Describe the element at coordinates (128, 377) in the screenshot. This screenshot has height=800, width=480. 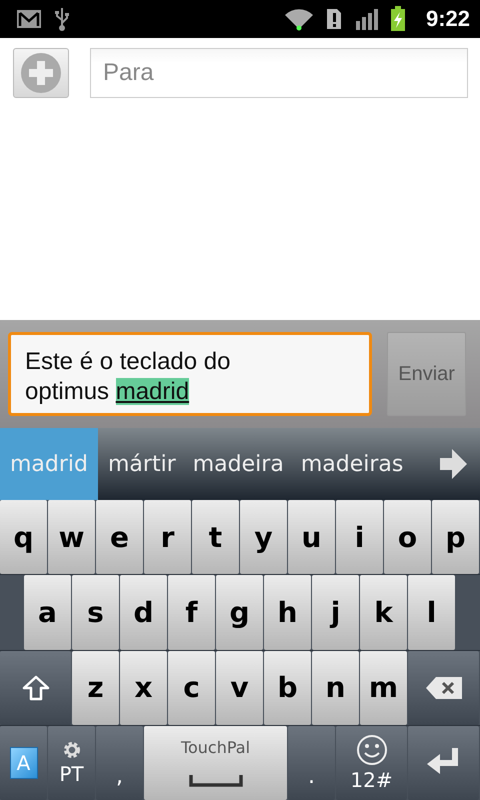
I see `message-text: Este é o teclado do optimus madrid` at that location.